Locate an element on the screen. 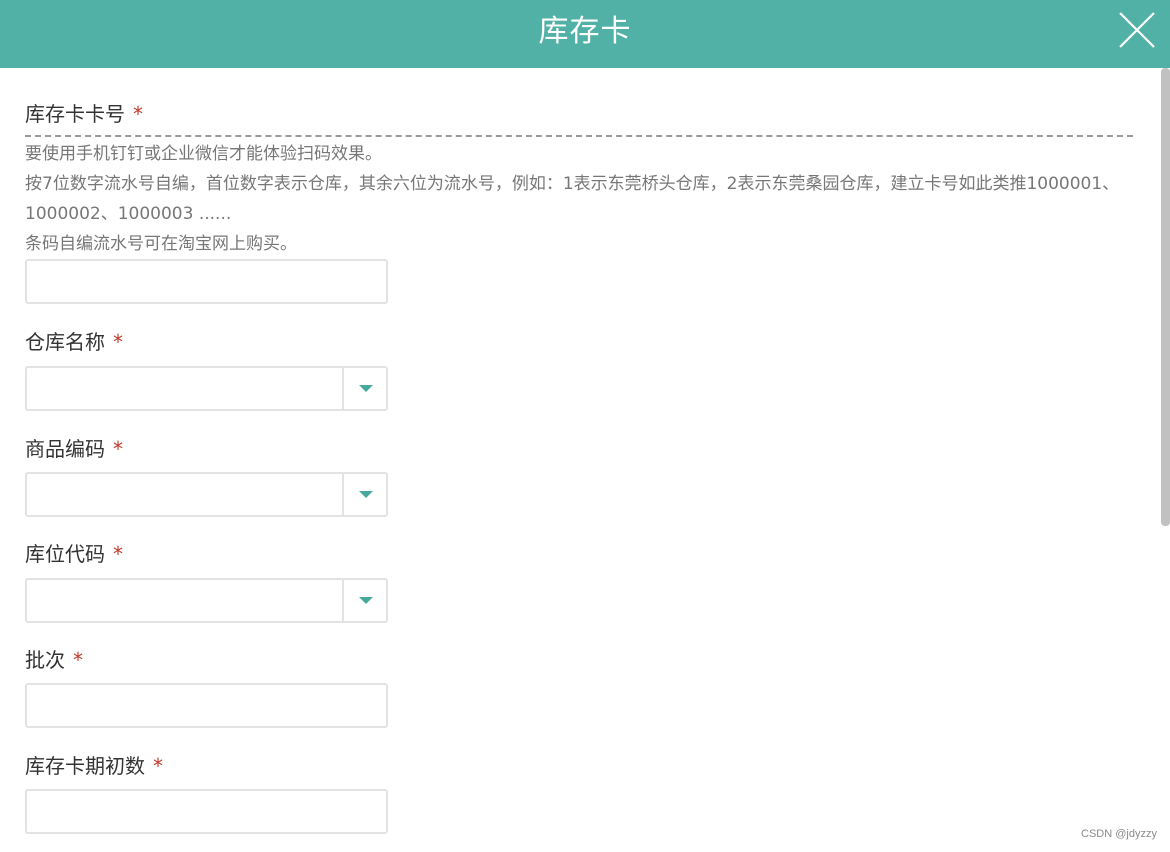 This screenshot has width=1170, height=852. location-code-dropdown-button is located at coordinates (364, 600).